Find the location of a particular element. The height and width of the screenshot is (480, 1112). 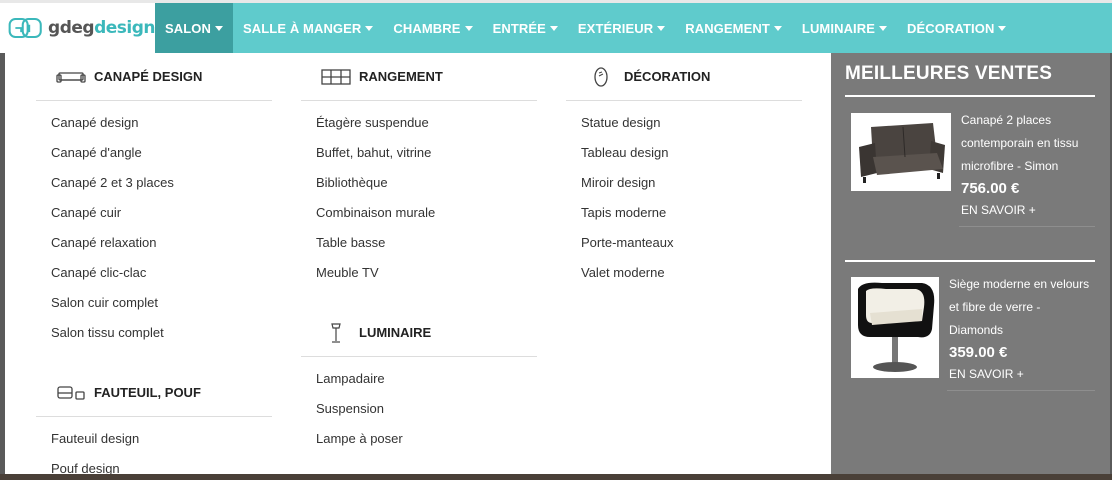

nav-item-salle-a-manger: SALLE À MANGER is located at coordinates (308, 28).